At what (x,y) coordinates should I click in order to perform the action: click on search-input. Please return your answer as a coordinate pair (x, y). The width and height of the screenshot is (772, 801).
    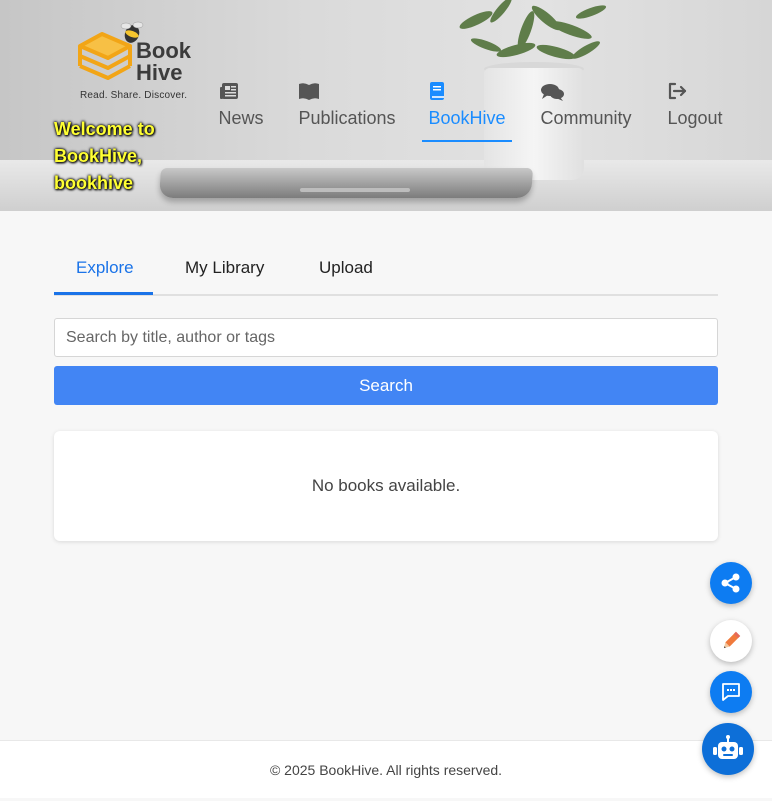
    Looking at the image, I should click on (386, 337).